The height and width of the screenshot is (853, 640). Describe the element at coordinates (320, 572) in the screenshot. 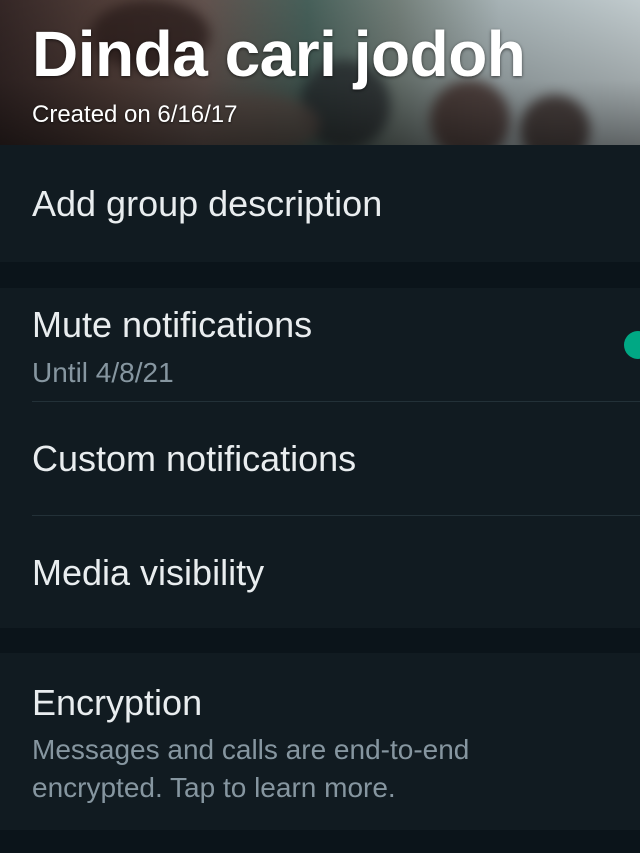

I see `media-visibility-row: Media visibility` at that location.